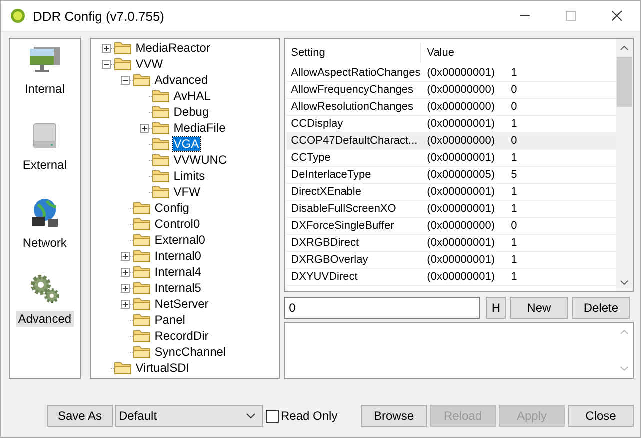 The width and height of the screenshot is (641, 438). What do you see at coordinates (601, 416) in the screenshot?
I see `footer-button: Close` at bounding box center [601, 416].